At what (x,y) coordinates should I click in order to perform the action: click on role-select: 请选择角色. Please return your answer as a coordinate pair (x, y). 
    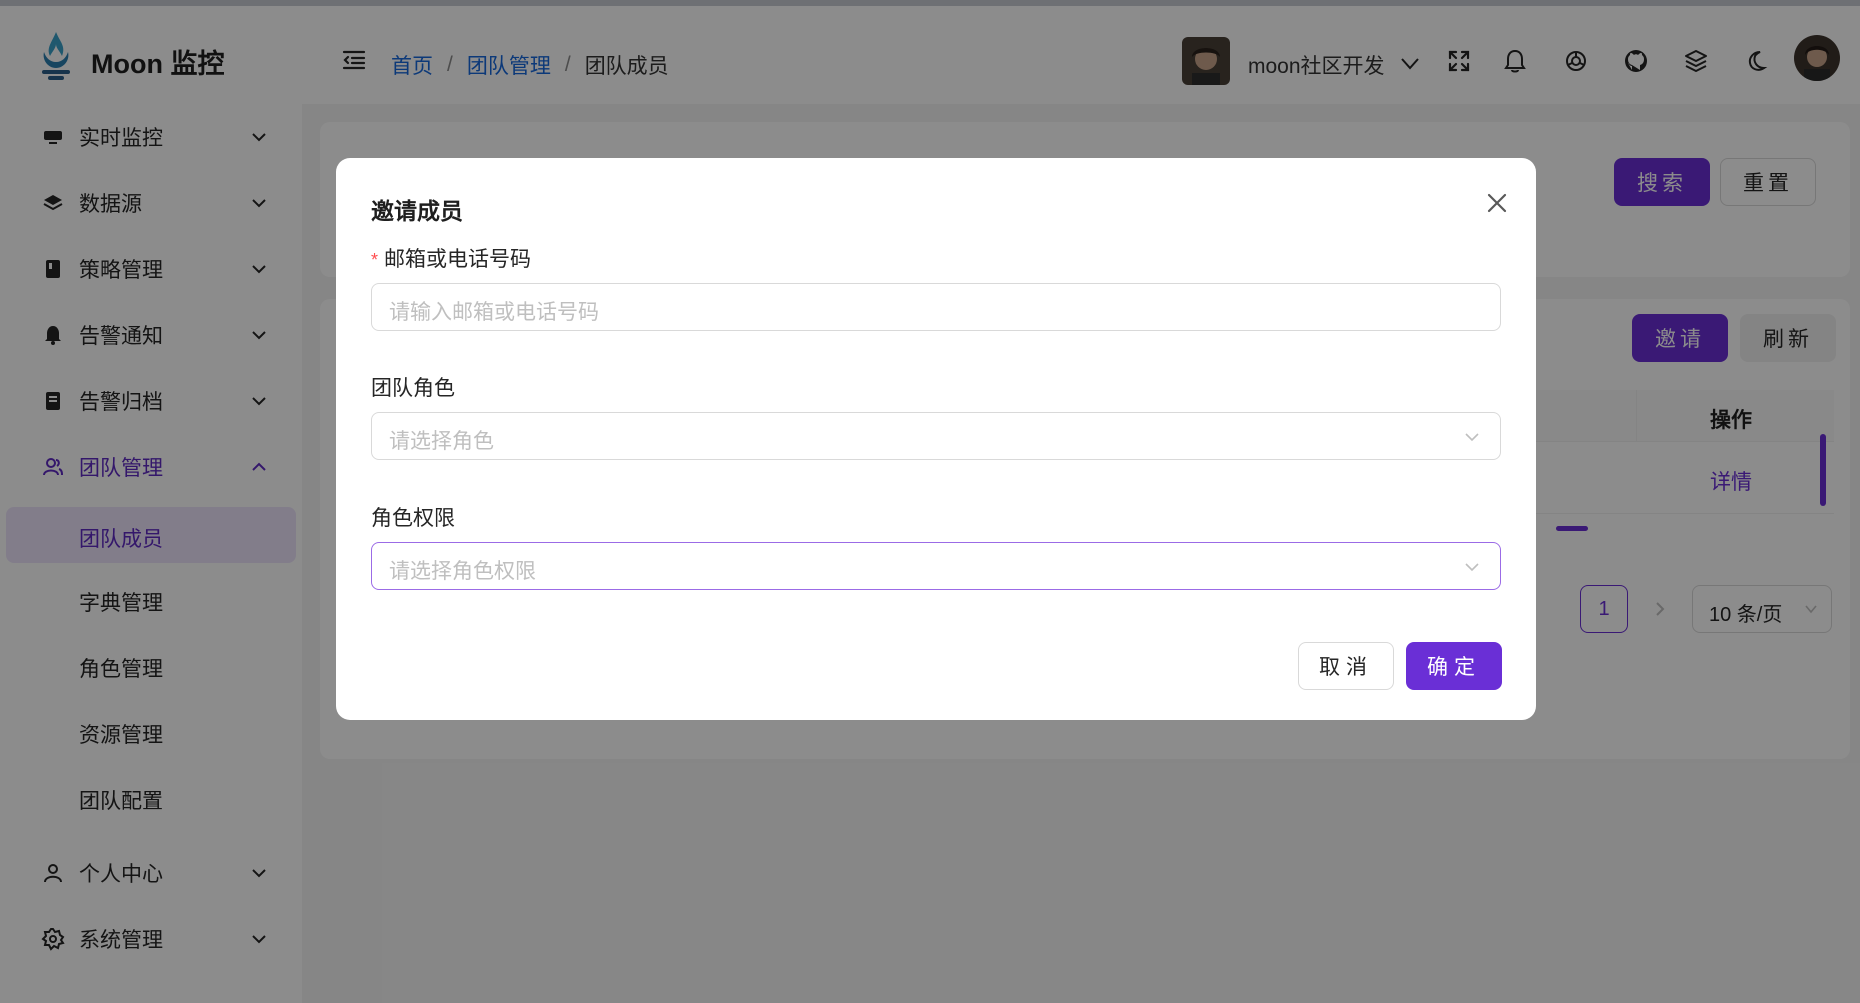
    Looking at the image, I should click on (936, 436).